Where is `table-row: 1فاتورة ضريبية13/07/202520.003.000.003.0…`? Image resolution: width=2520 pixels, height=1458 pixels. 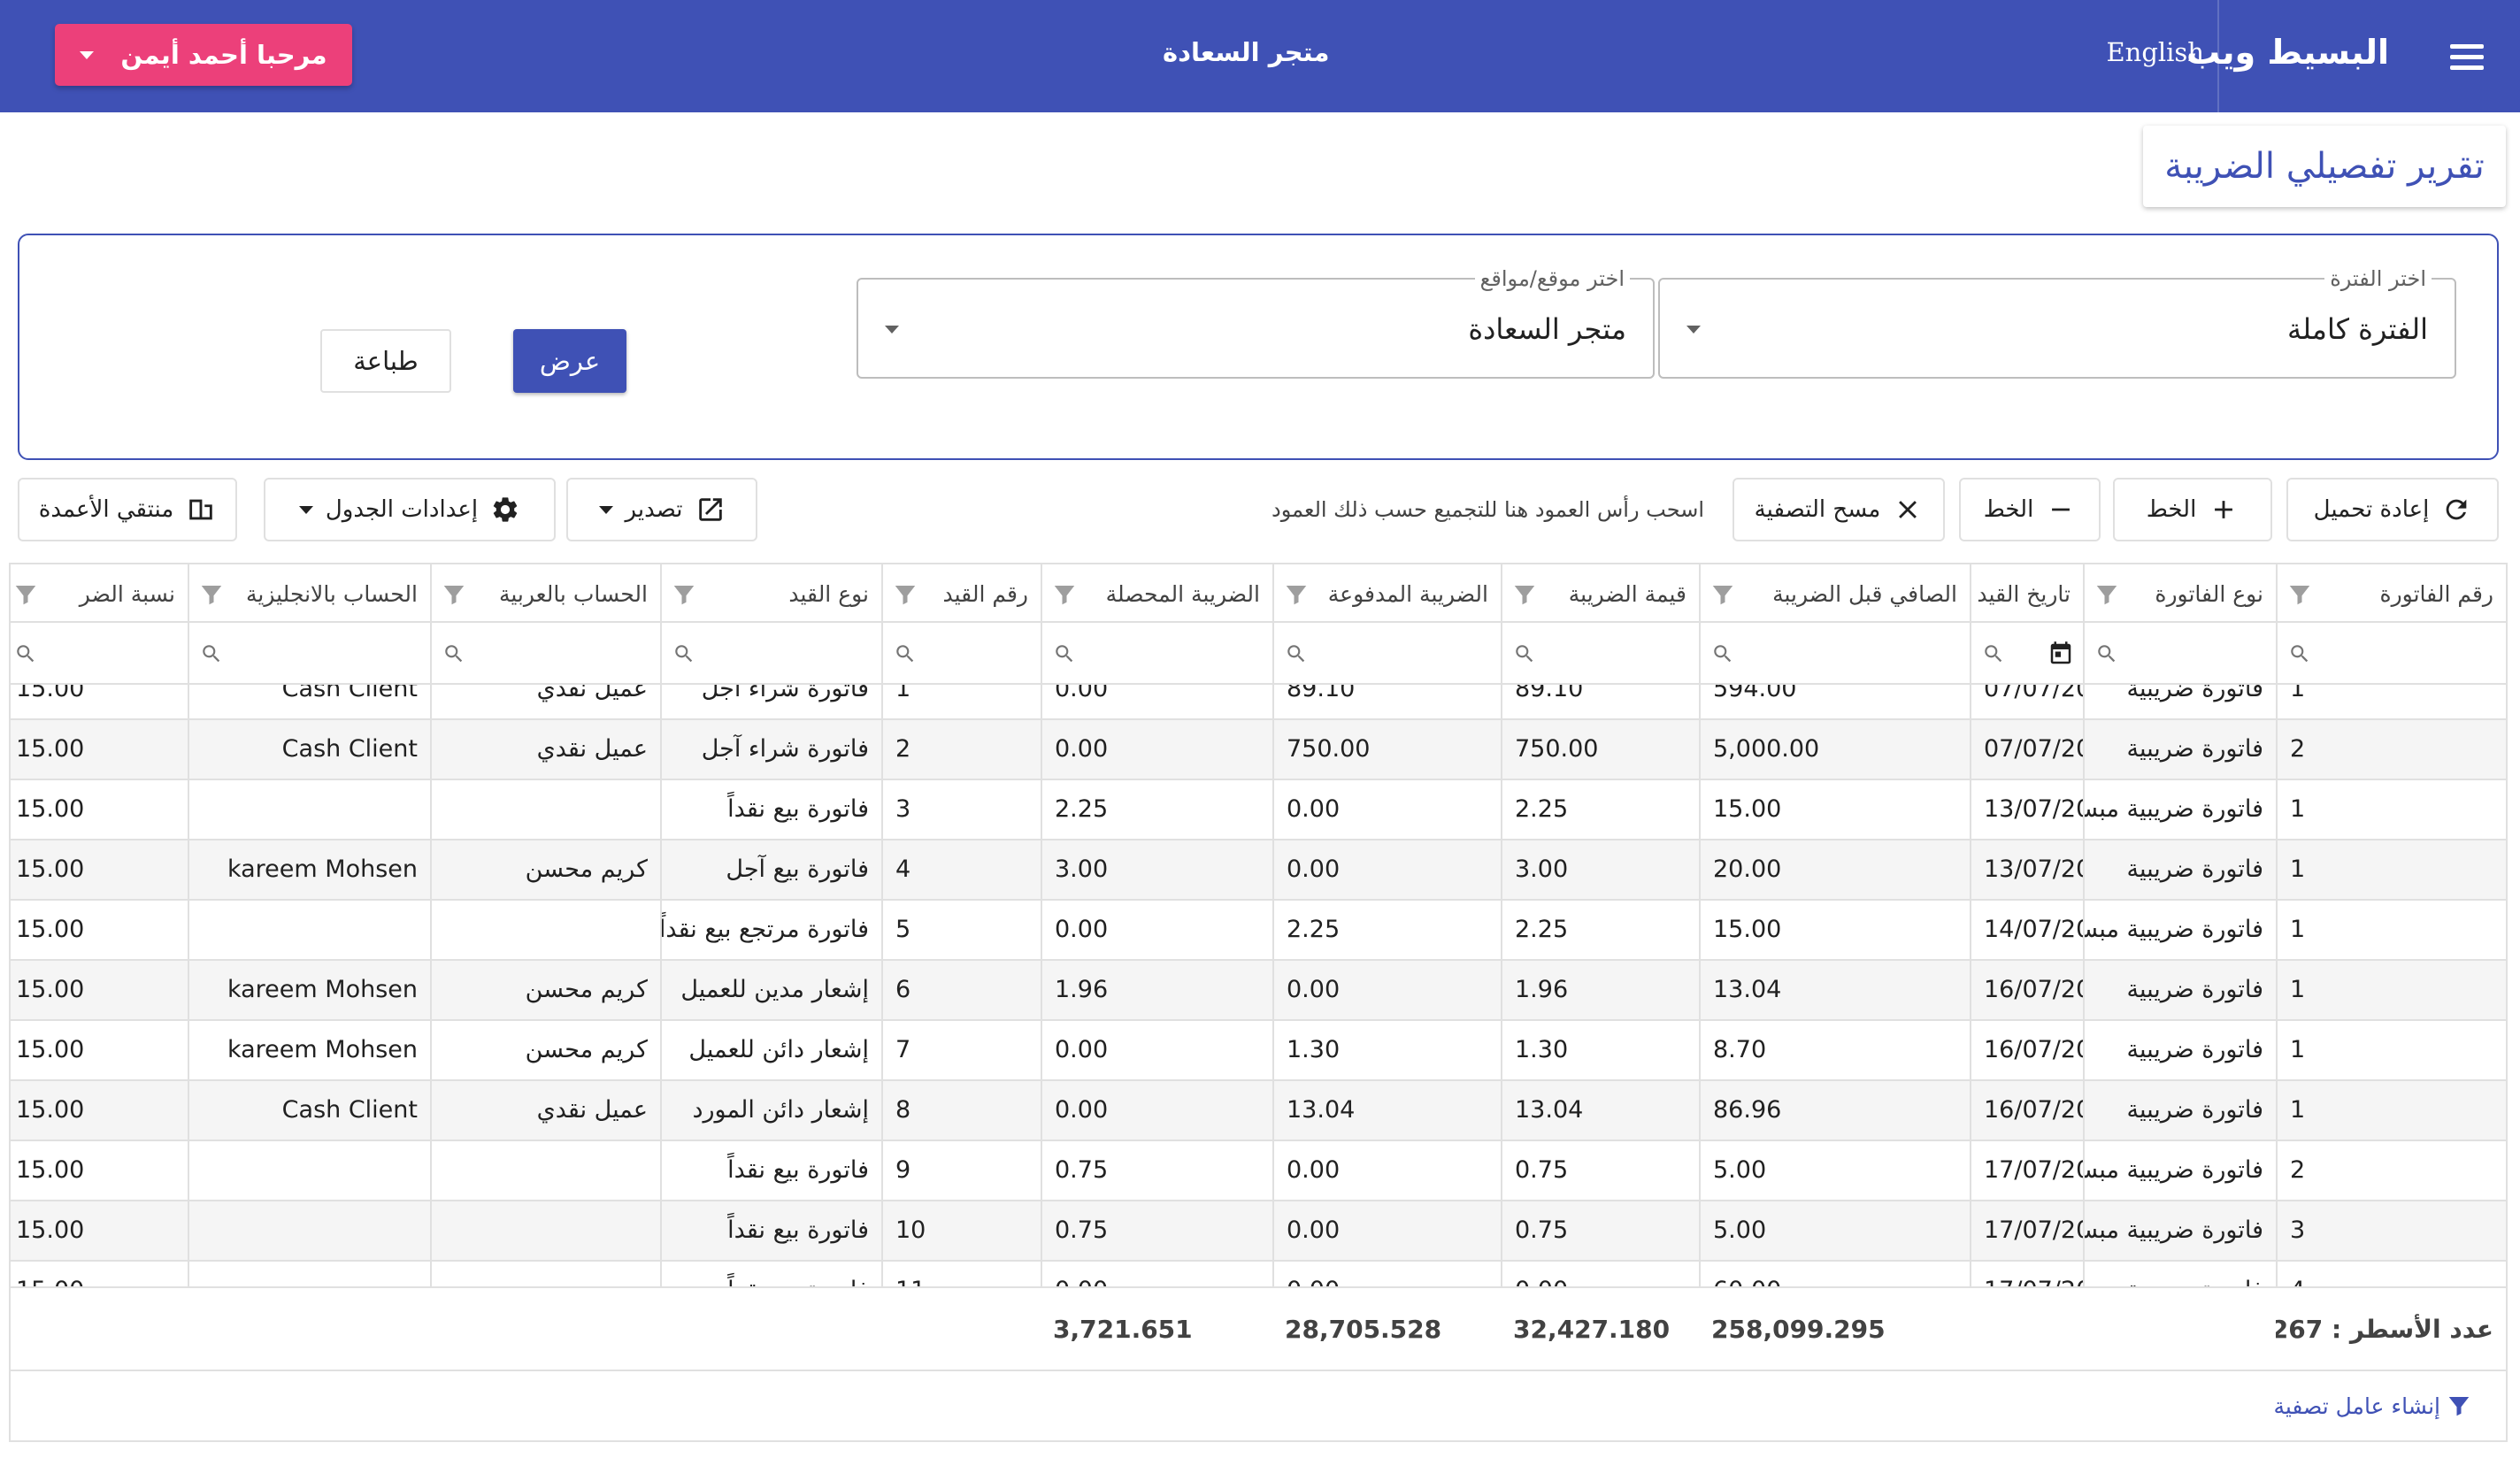
table-row: 1فاتورة ضريبية13/07/202520.003.000.003.0… is located at coordinates (1258, 871).